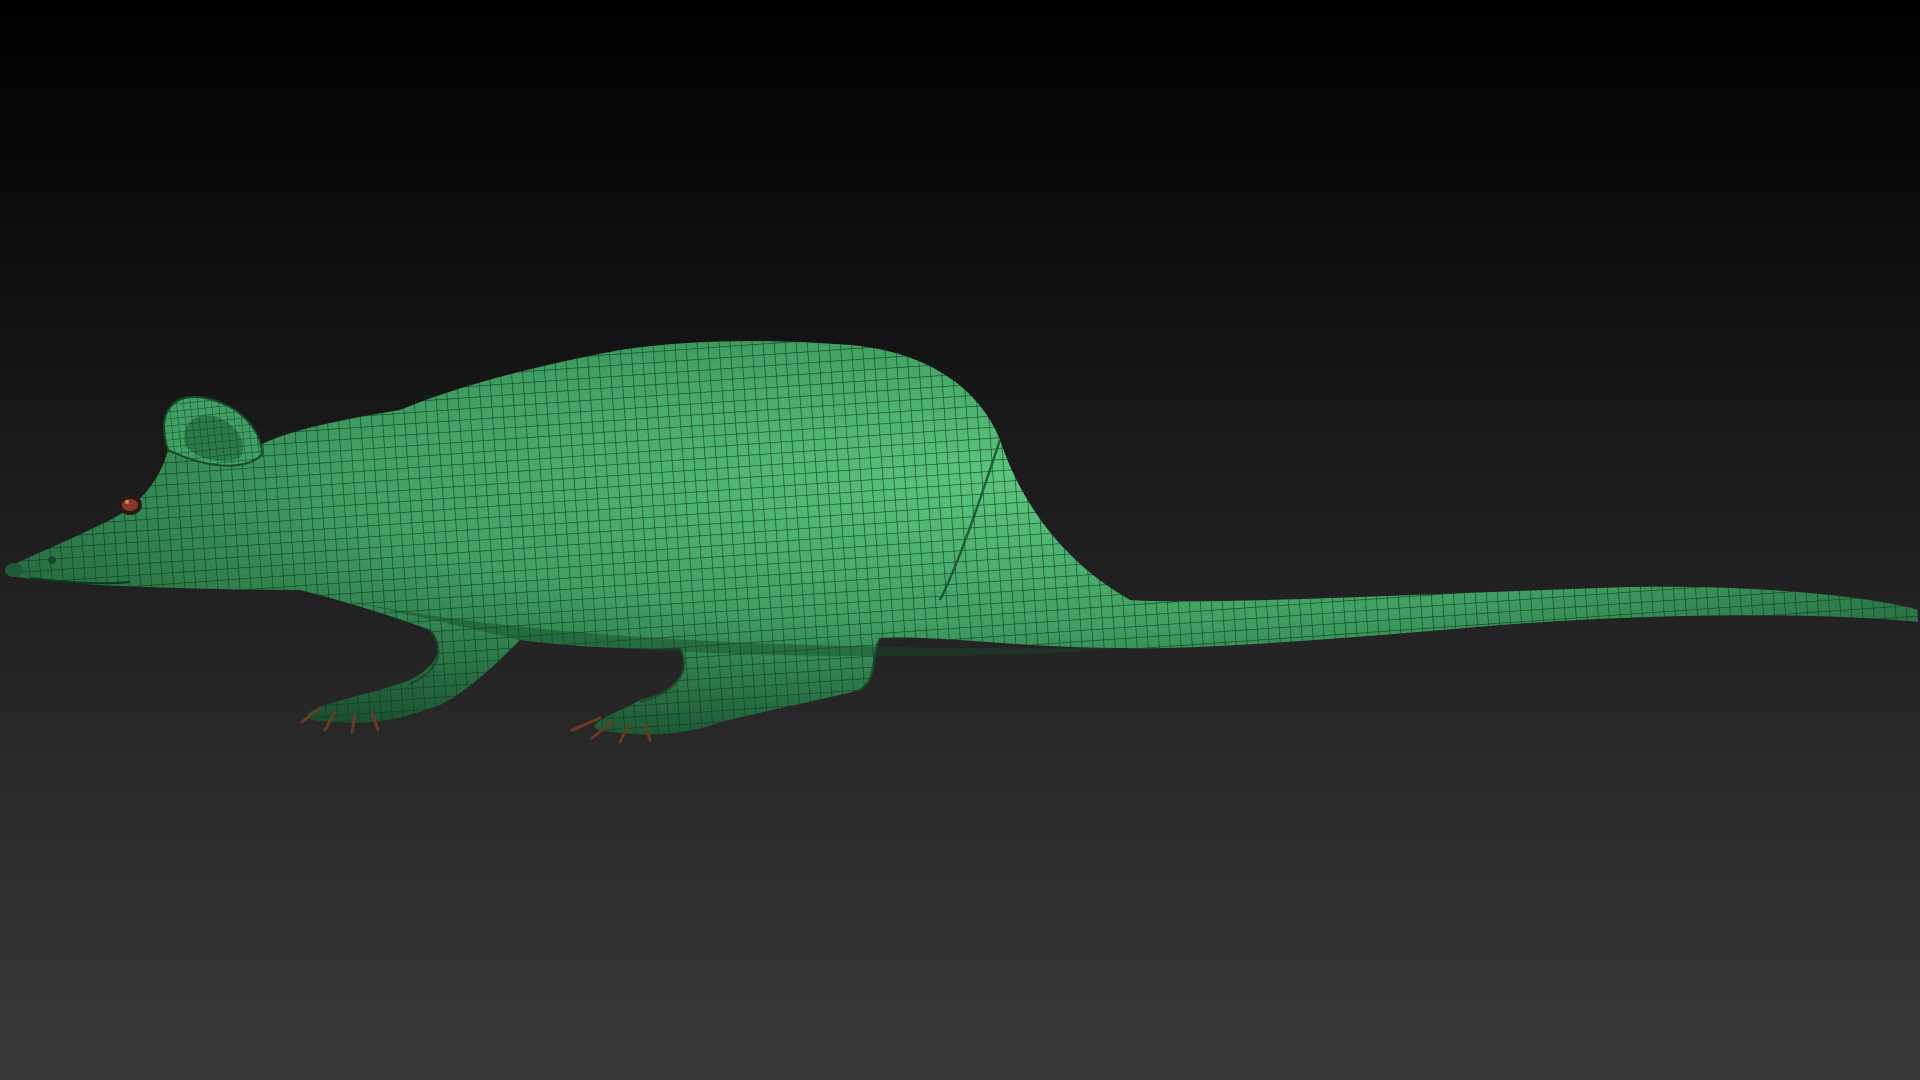 Image resolution: width=1920 pixels, height=1080 pixels. I want to click on rat-eye, so click(130, 505).